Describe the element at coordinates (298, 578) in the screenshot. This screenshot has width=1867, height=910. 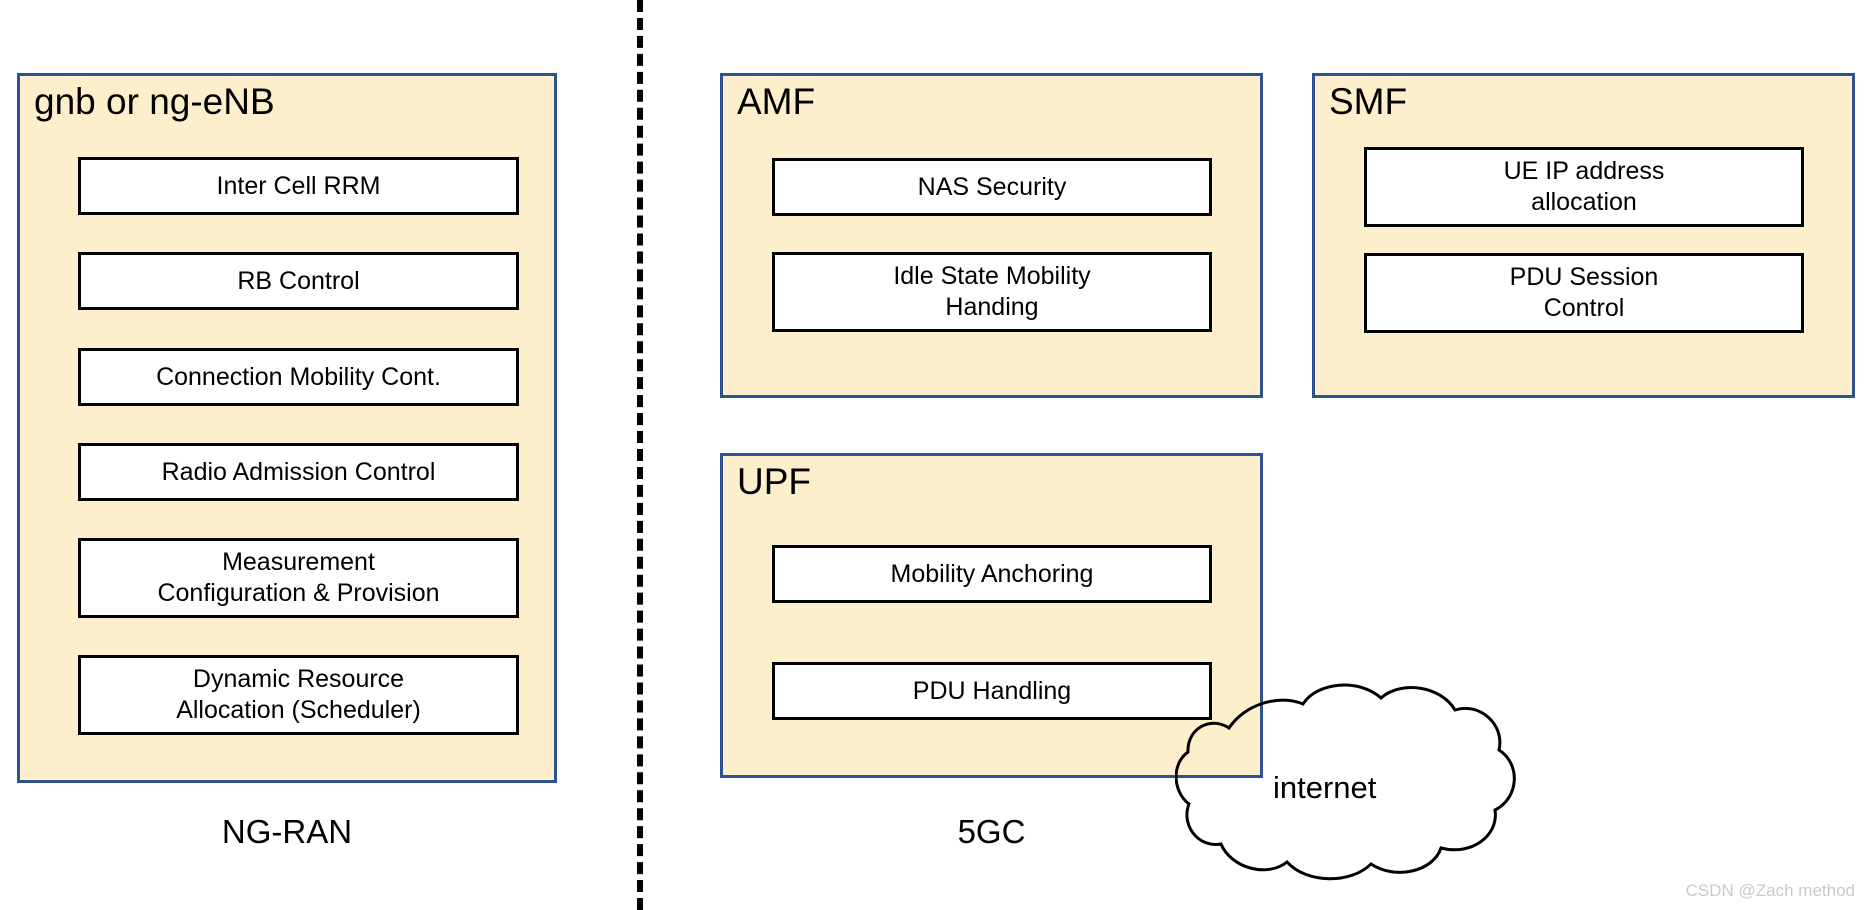
I see `function-box-measurement-configuration-provision: Measurement Configuration & Provision` at that location.